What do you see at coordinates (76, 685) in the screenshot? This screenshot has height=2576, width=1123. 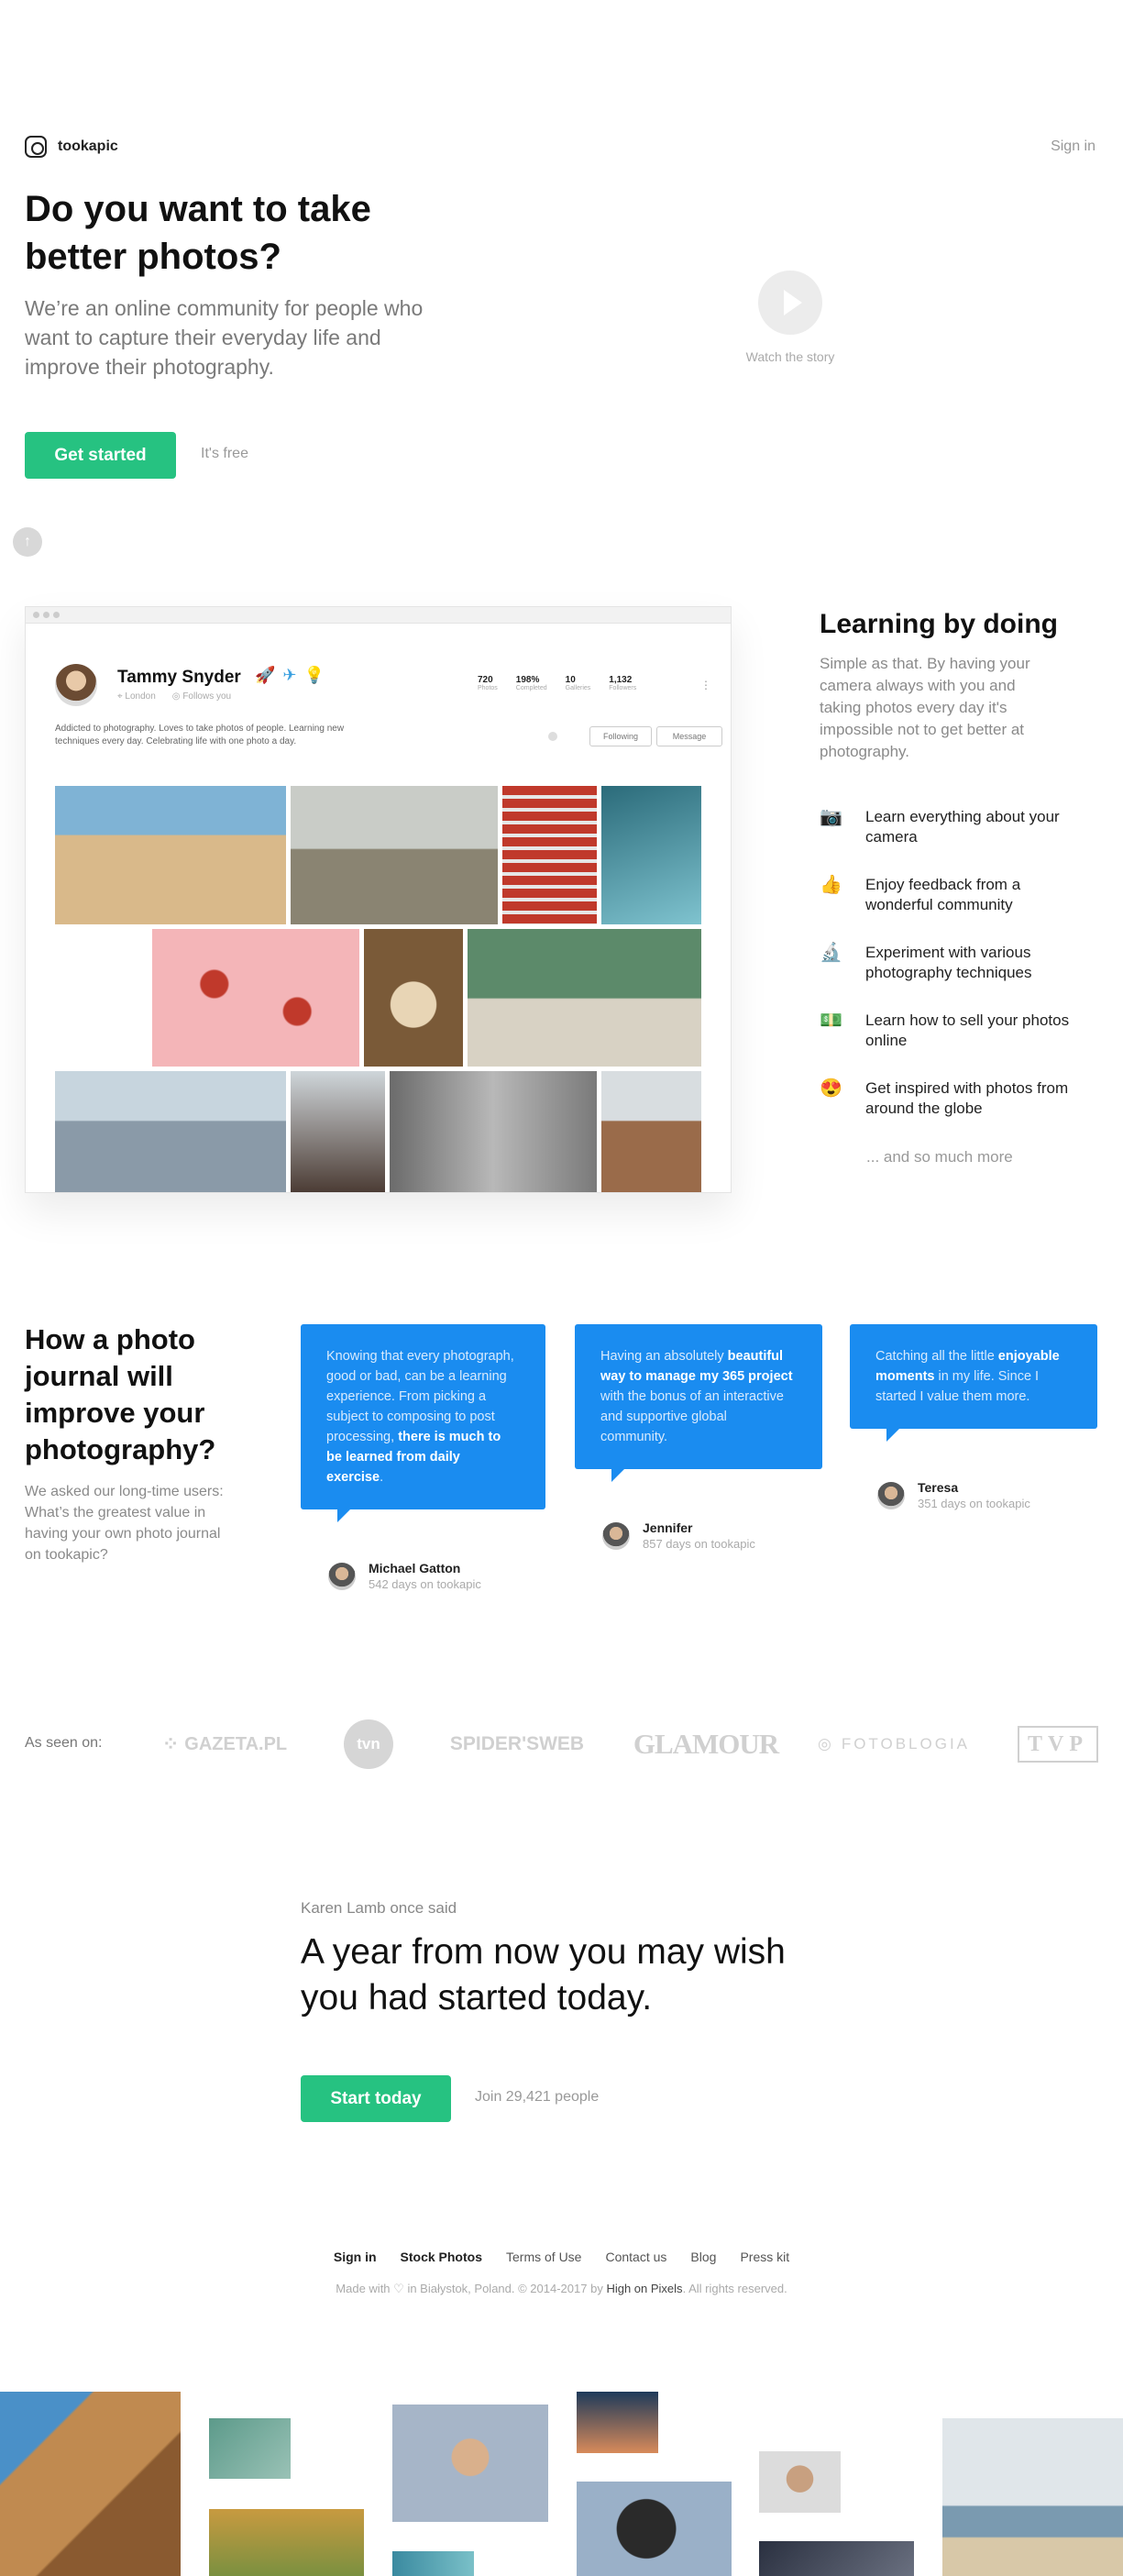 I see `profile-avatar` at bounding box center [76, 685].